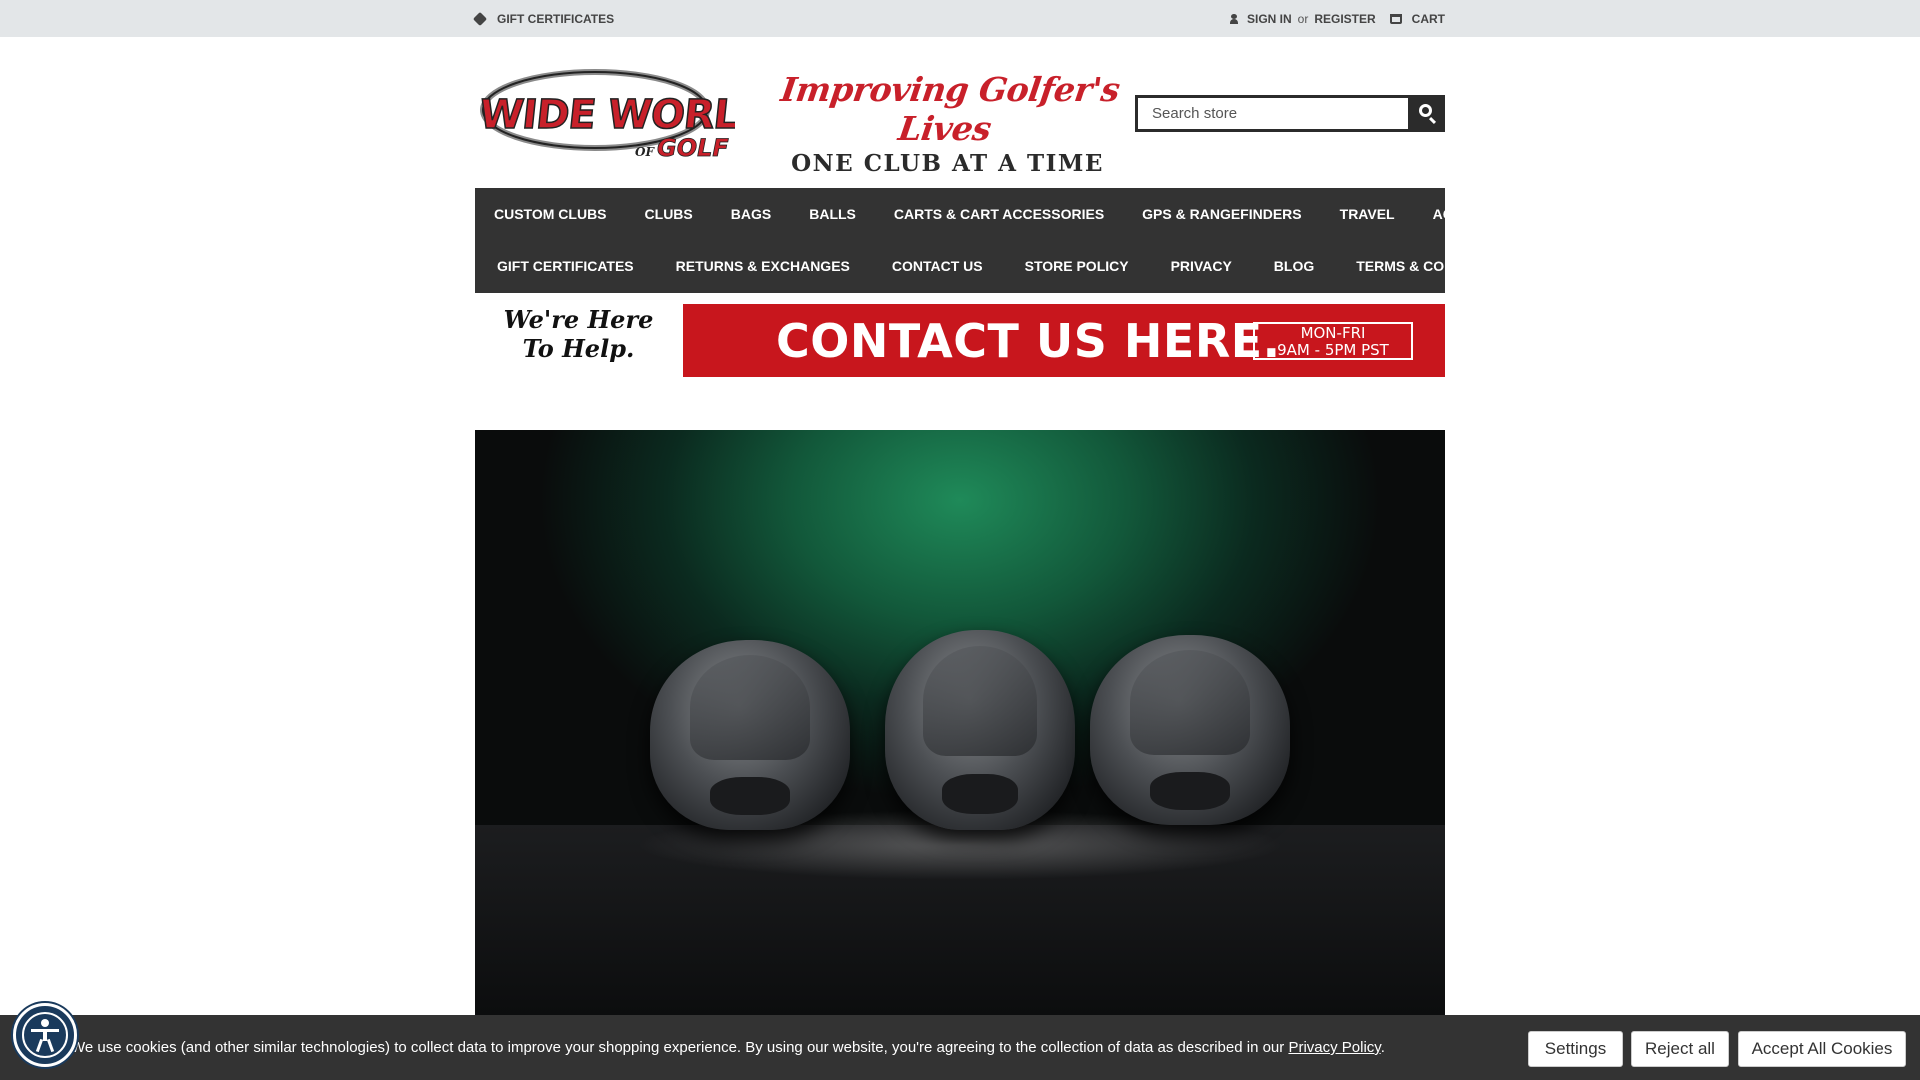 Image resolution: width=1920 pixels, height=1080 pixels. I want to click on logo-main-text: WIDE WORLD, so click(606, 115).